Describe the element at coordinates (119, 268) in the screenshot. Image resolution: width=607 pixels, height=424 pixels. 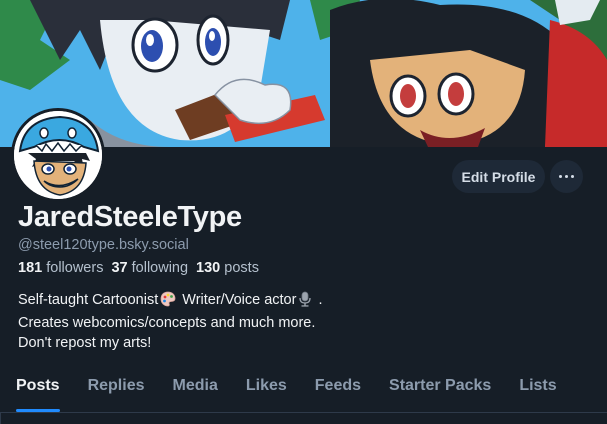
I see `following-count: 37` at that location.